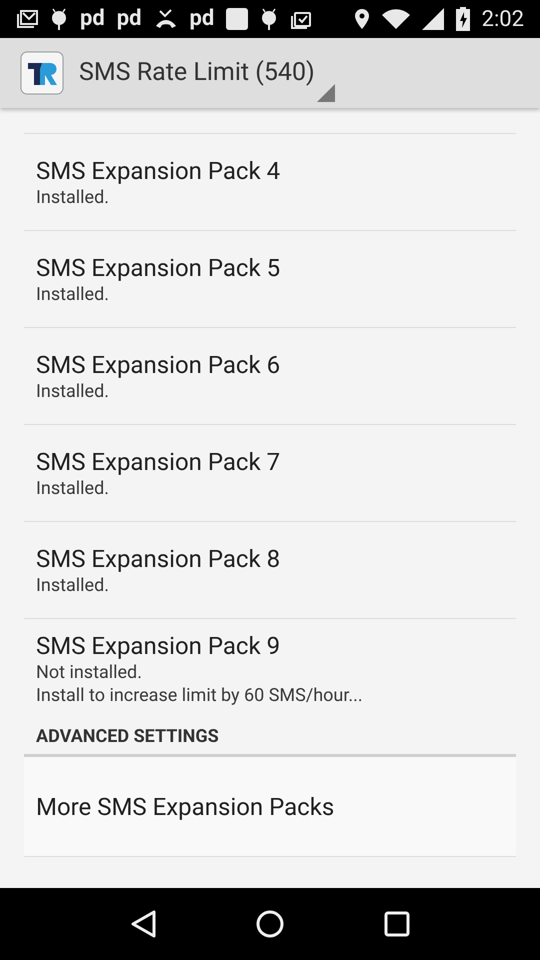 This screenshot has height=960, width=540. What do you see at coordinates (270, 924) in the screenshot?
I see `home-icon` at bounding box center [270, 924].